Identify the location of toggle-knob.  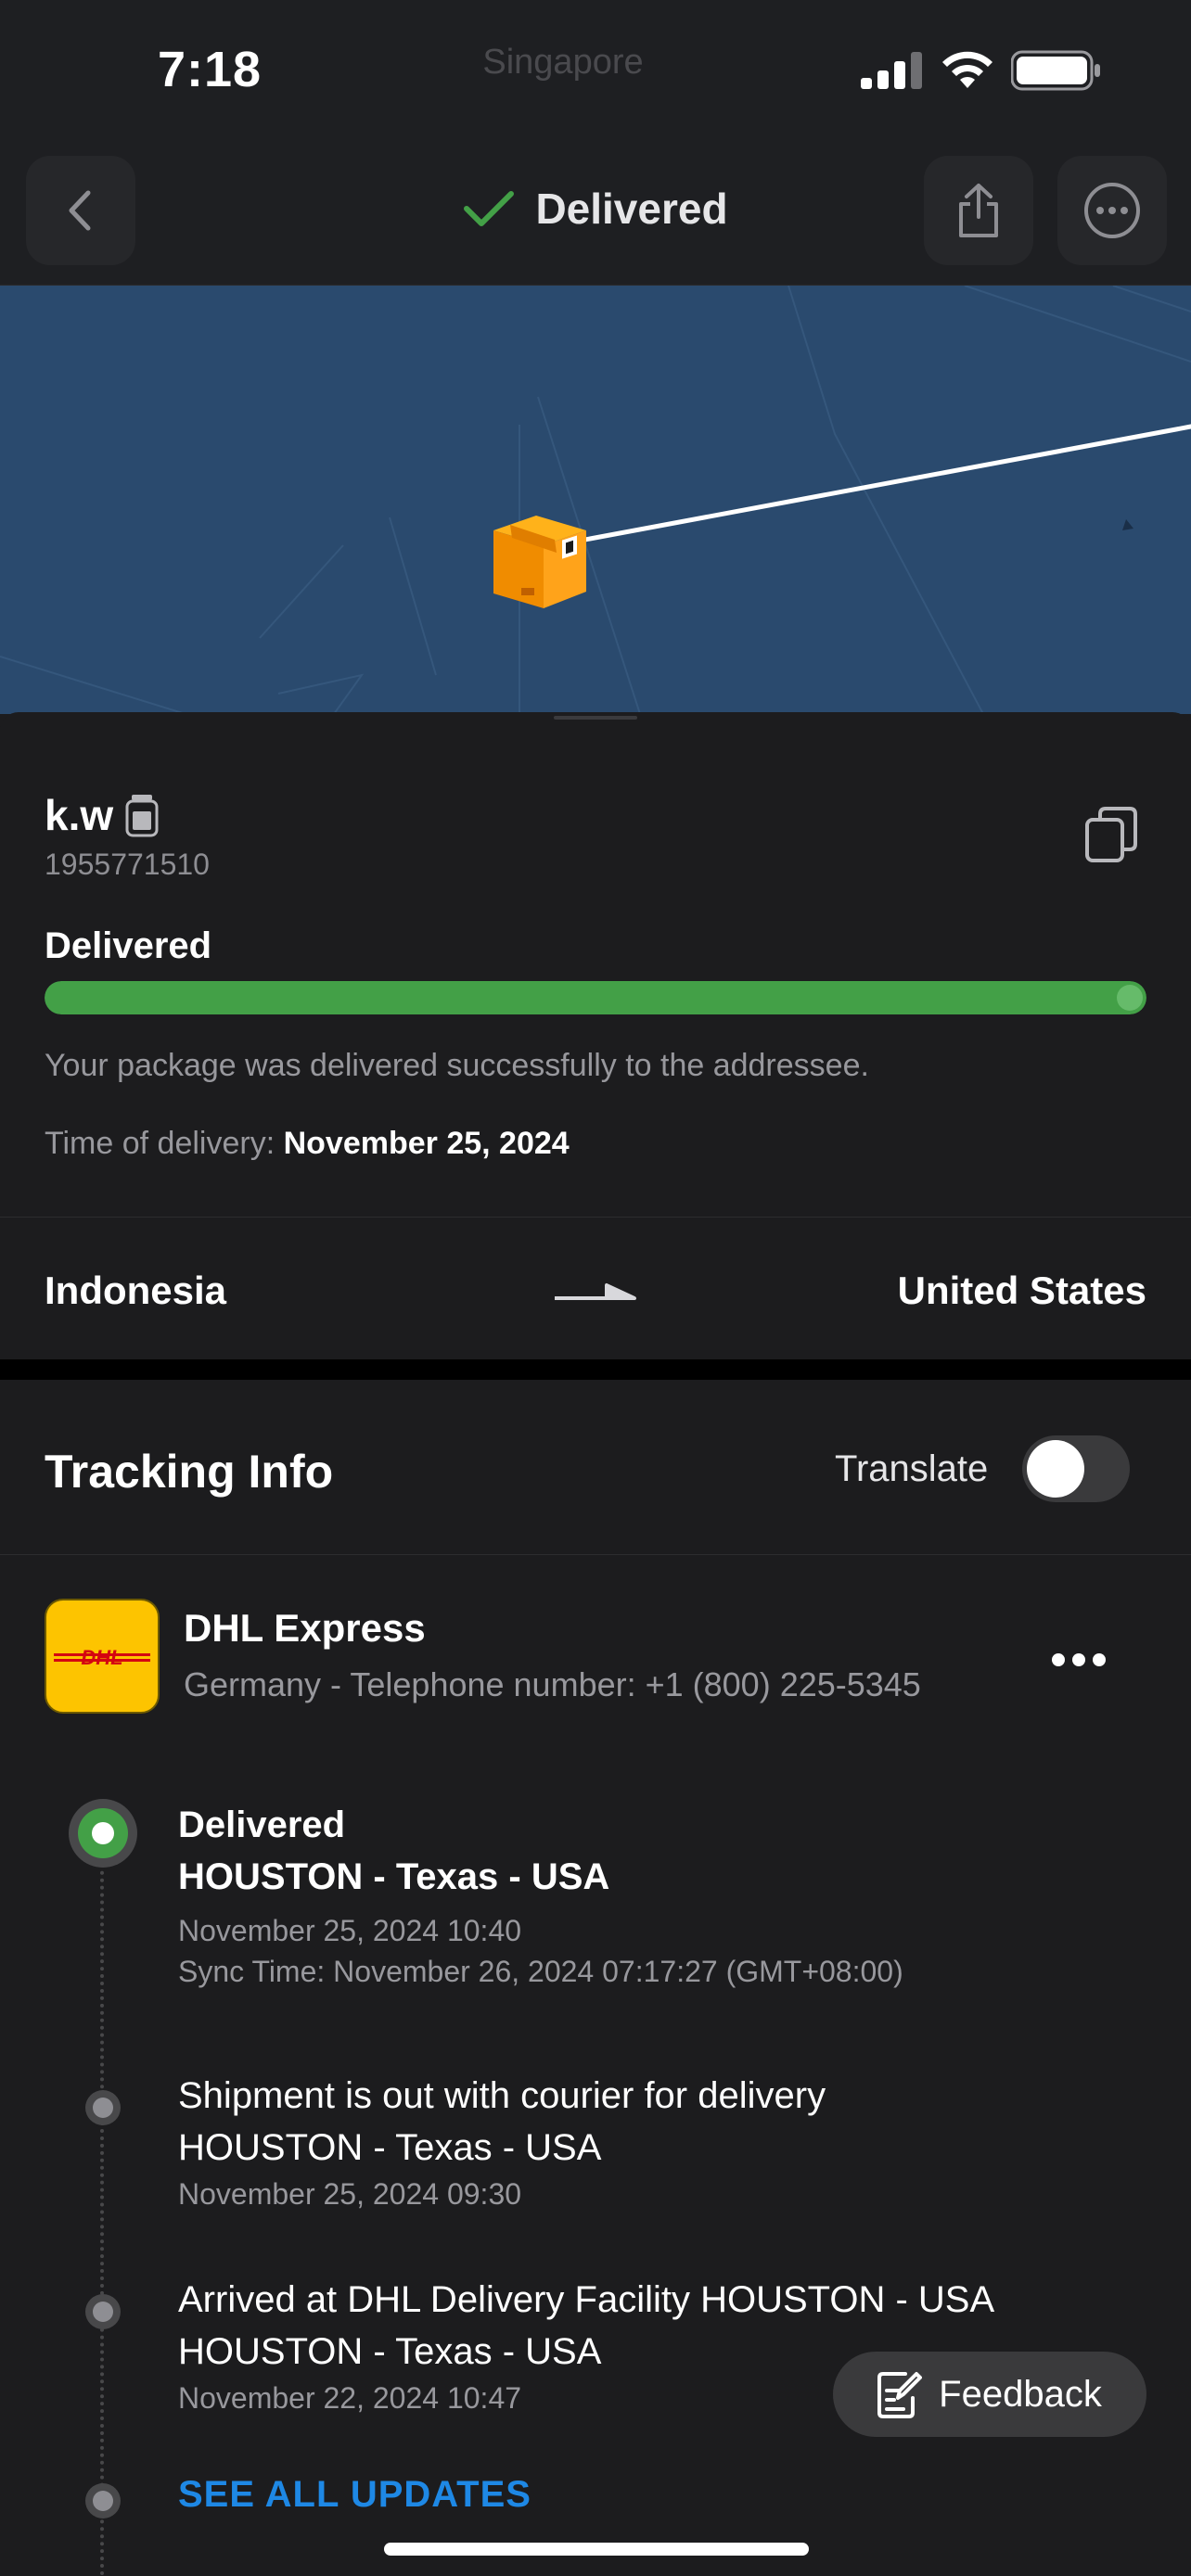
(1055, 1469).